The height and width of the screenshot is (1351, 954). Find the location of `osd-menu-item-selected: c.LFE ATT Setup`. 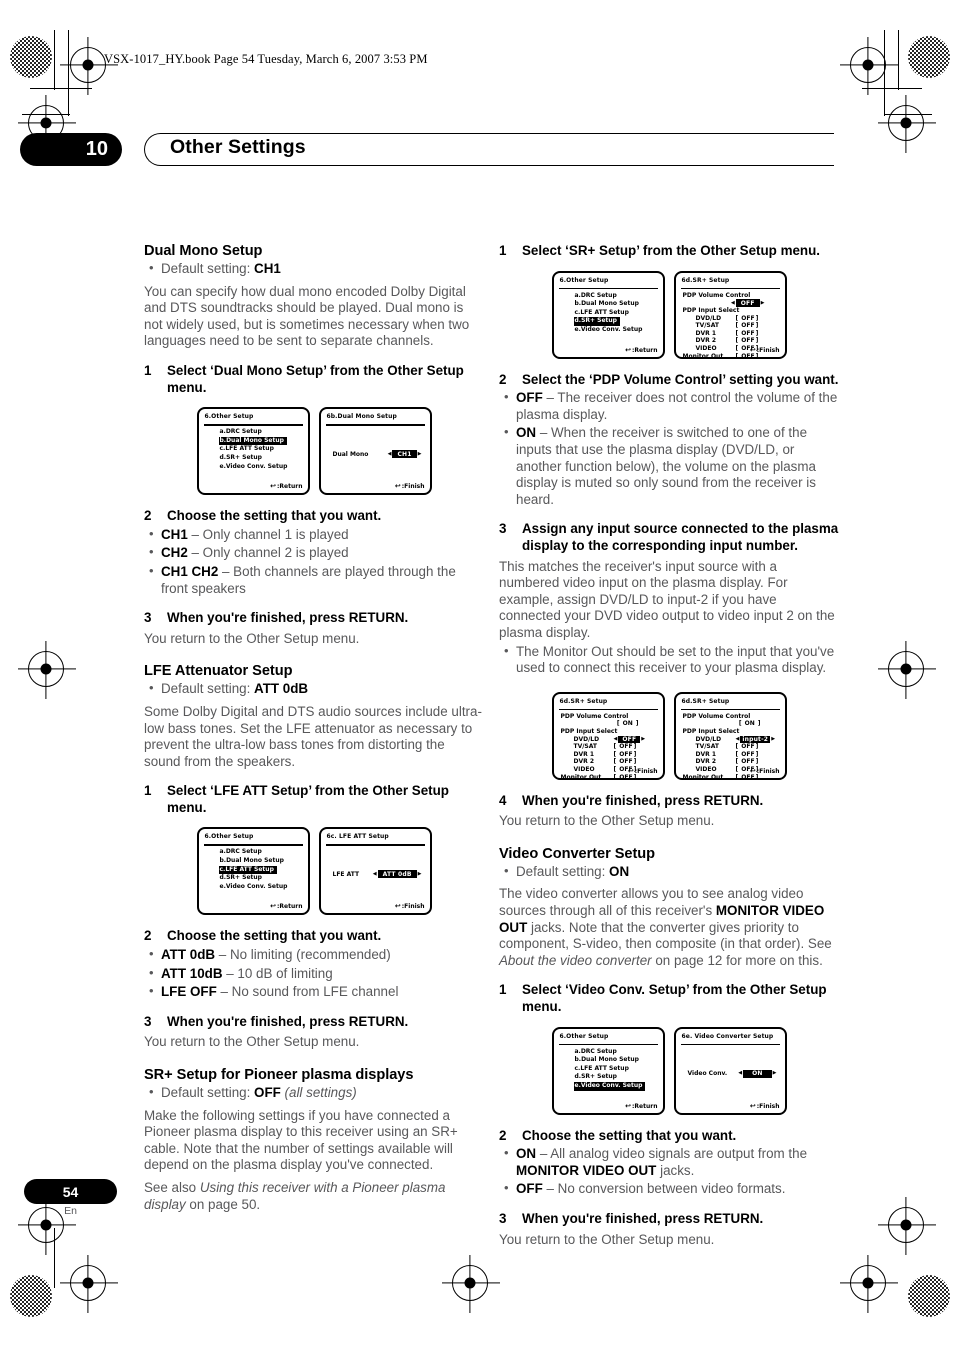

osd-menu-item-selected: c.LFE ATT Setup is located at coordinates (247, 870).